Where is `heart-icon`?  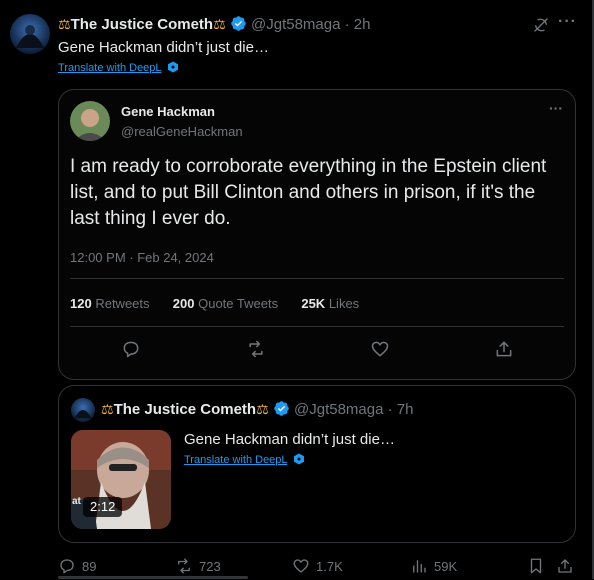 heart-icon is located at coordinates (301, 566).